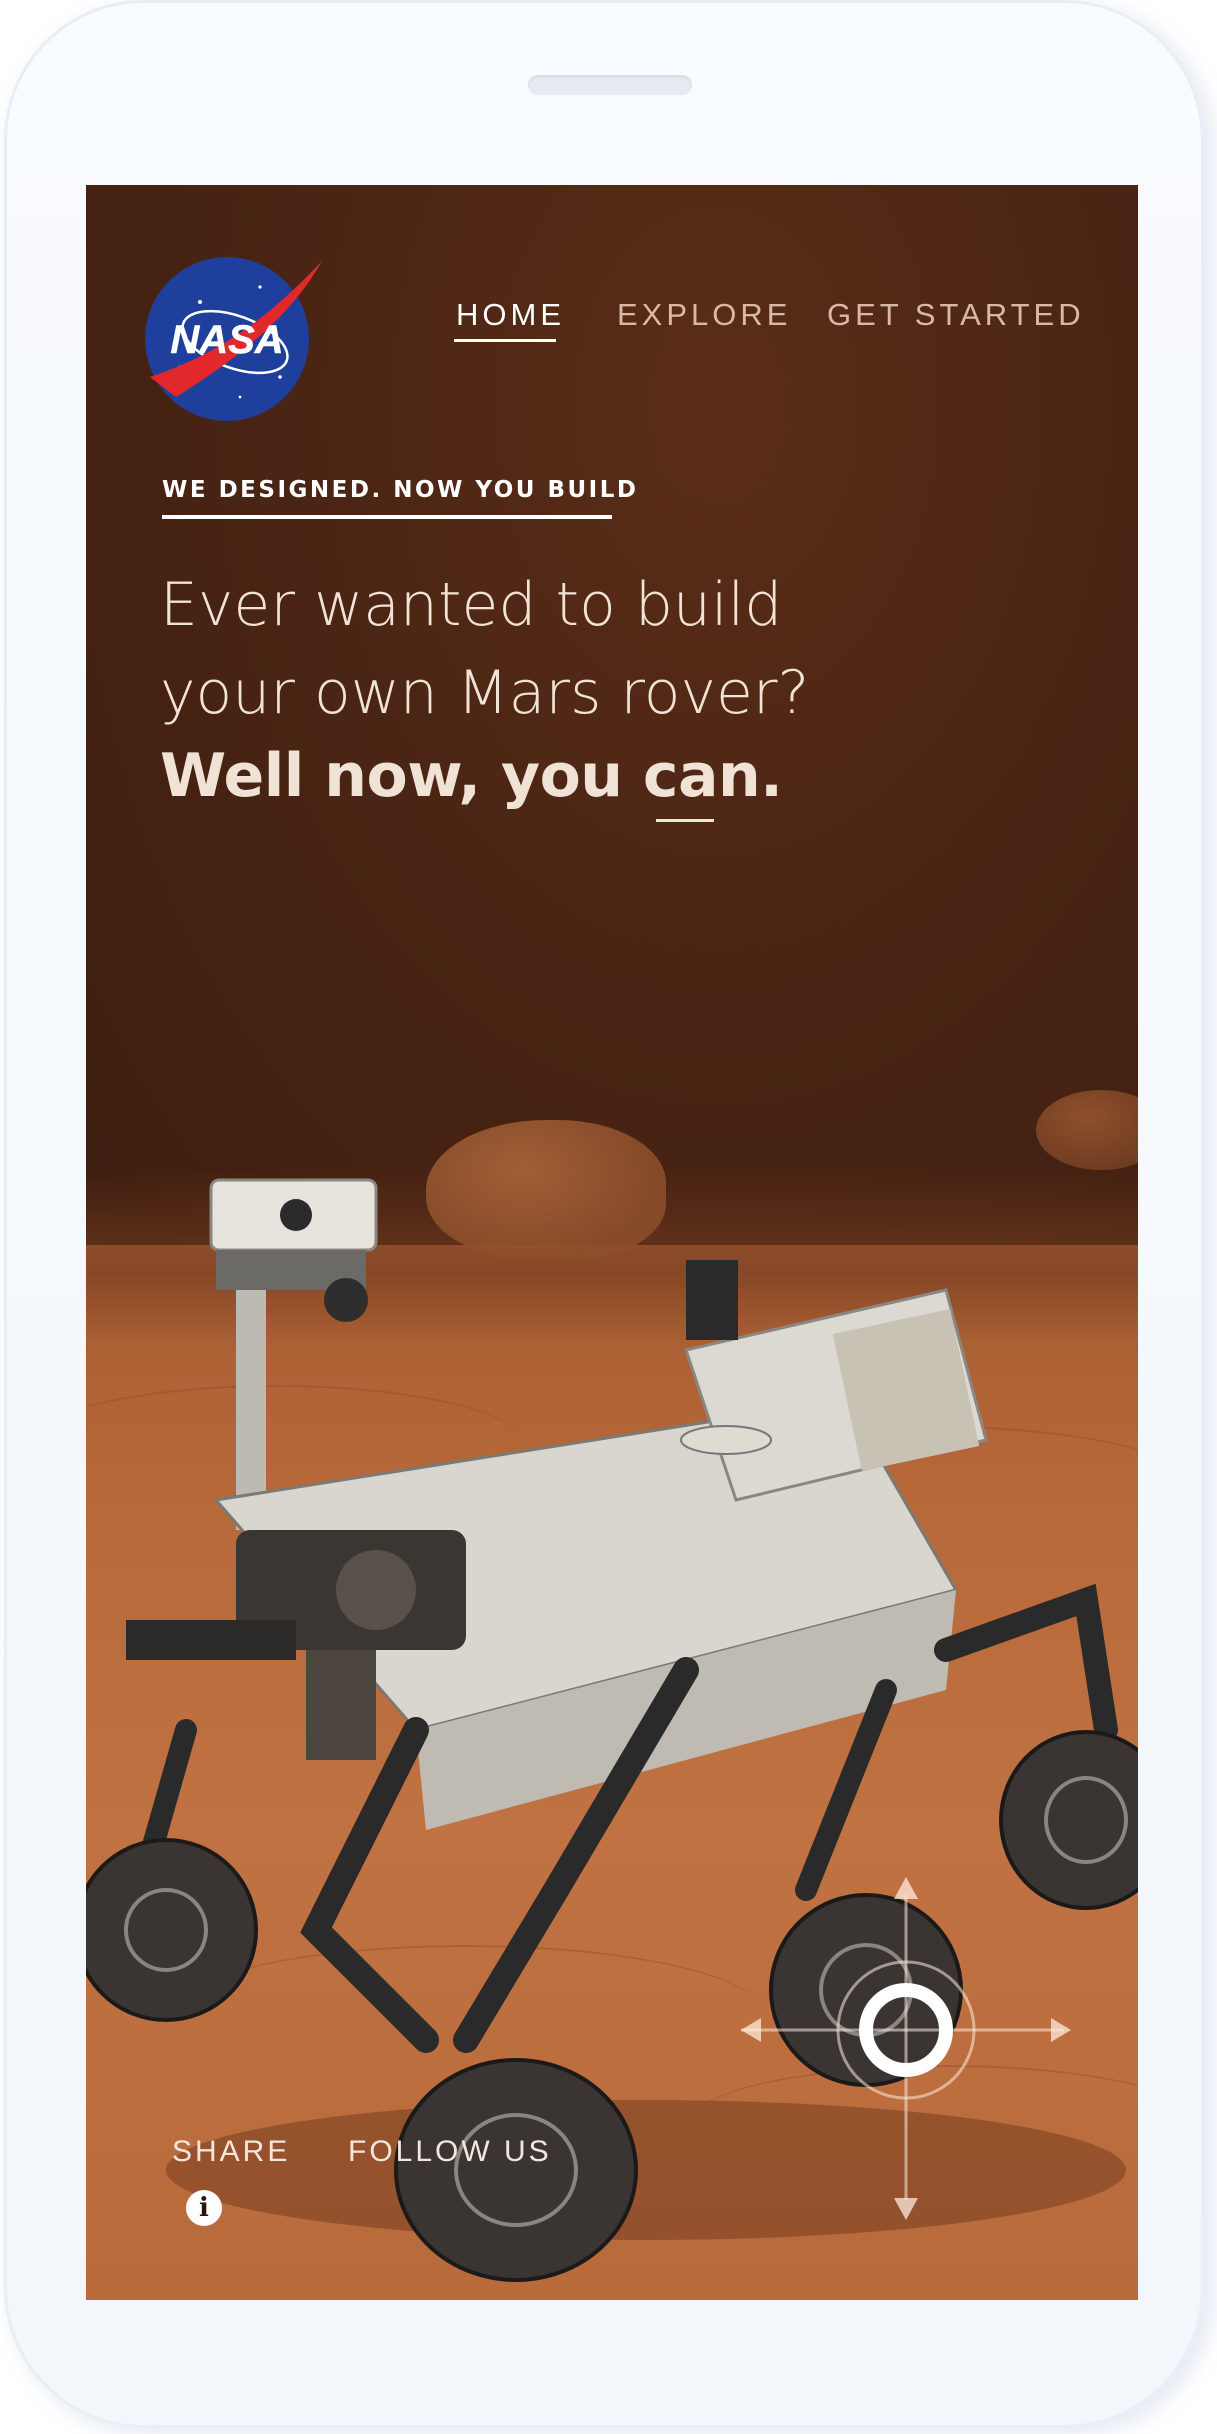 The image size is (1217, 2434). I want to click on follow-us-link: FOLLOW US, so click(450, 2152).